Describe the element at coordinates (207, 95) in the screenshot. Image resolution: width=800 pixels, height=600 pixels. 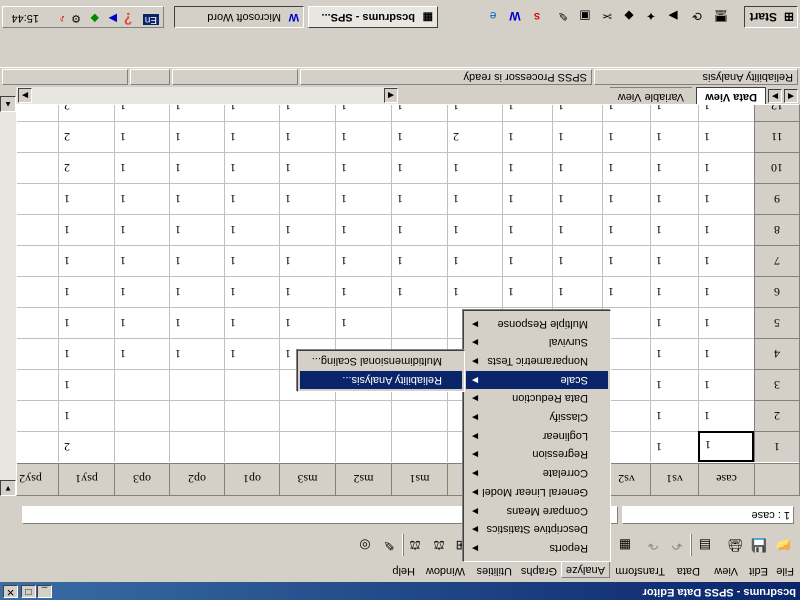
I see `horizontal-scrollbar: ◀ ▶` at that location.